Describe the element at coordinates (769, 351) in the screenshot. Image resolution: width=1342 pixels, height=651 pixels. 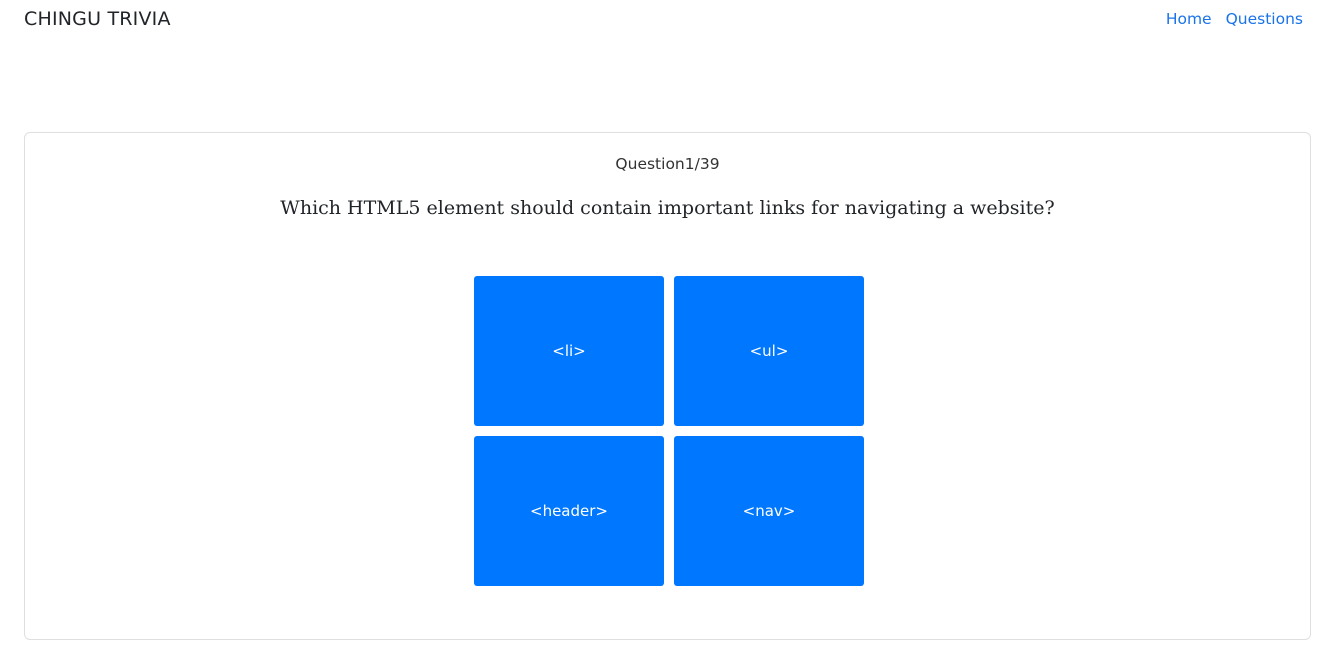
I see `answer-button-ul: <ul>` at that location.